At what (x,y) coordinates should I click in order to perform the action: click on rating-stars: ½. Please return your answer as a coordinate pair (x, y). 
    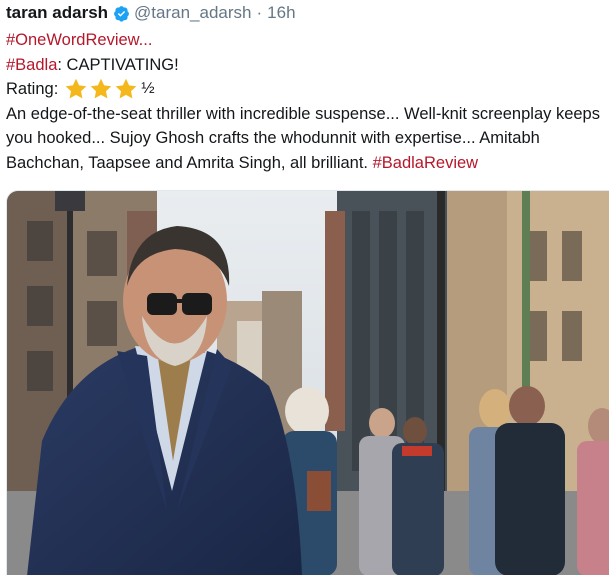
    Looking at the image, I should click on (109, 89).